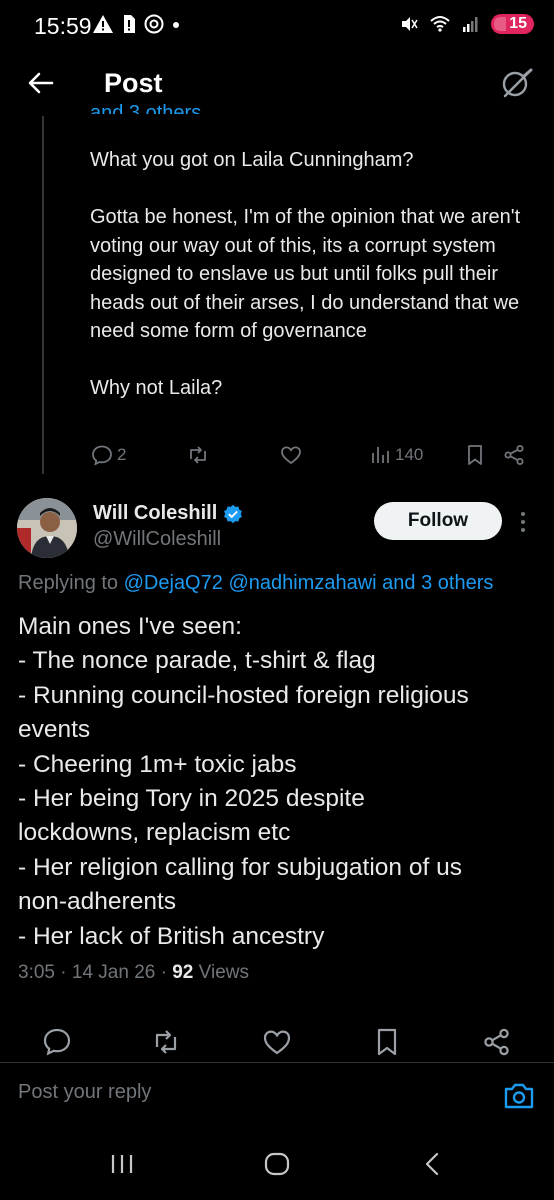  I want to click on follow-button: Follow, so click(438, 521).